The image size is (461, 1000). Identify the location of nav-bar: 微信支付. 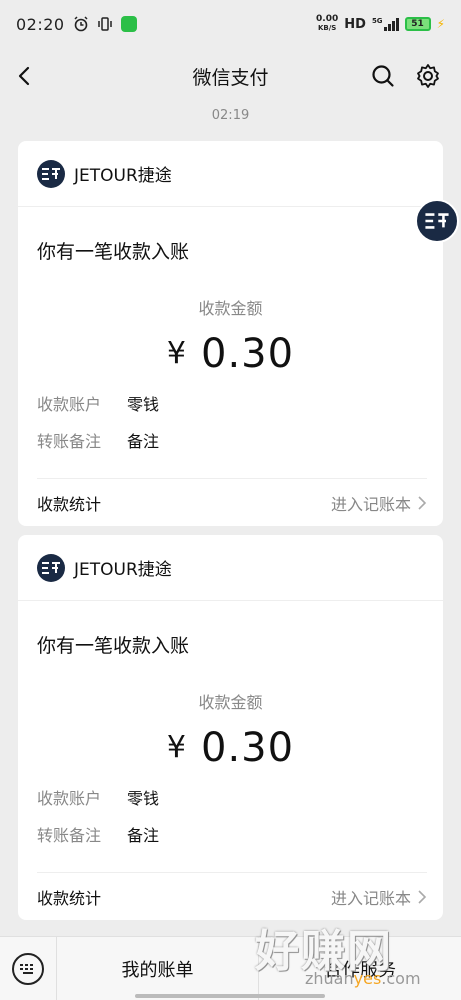
(230, 76).